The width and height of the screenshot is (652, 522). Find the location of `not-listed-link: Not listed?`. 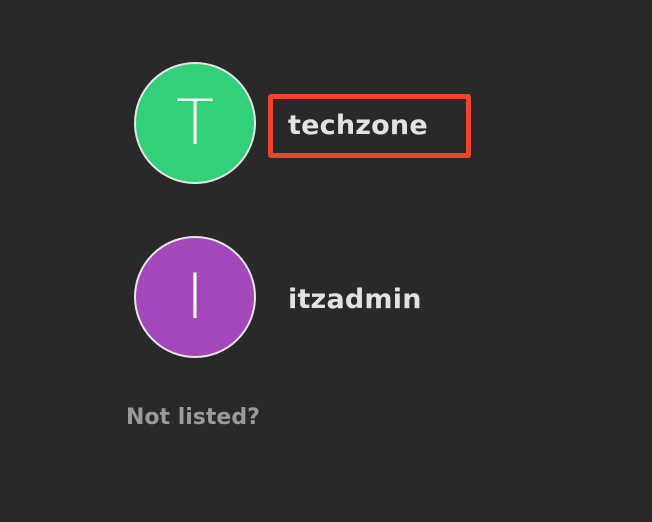

not-listed-link: Not listed? is located at coordinates (193, 417).